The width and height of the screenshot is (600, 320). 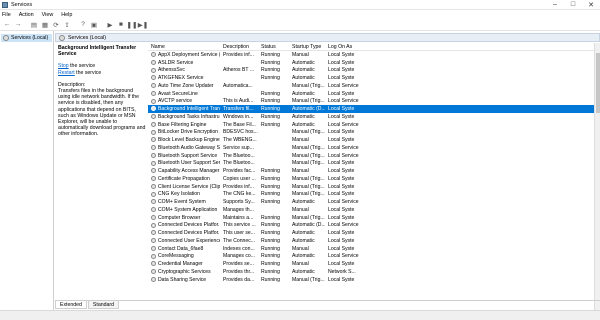 What do you see at coordinates (121, 25) in the screenshot?
I see `stop-service-icon: ■` at bounding box center [121, 25].